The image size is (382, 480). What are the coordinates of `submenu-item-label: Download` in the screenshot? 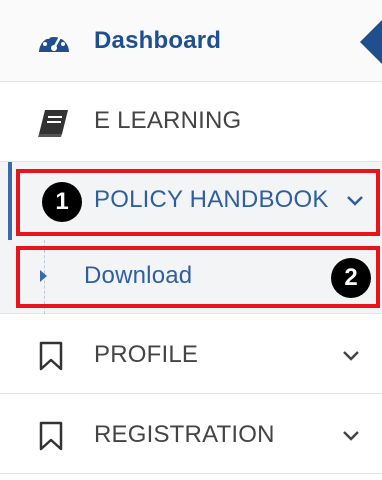 It's located at (138, 275).